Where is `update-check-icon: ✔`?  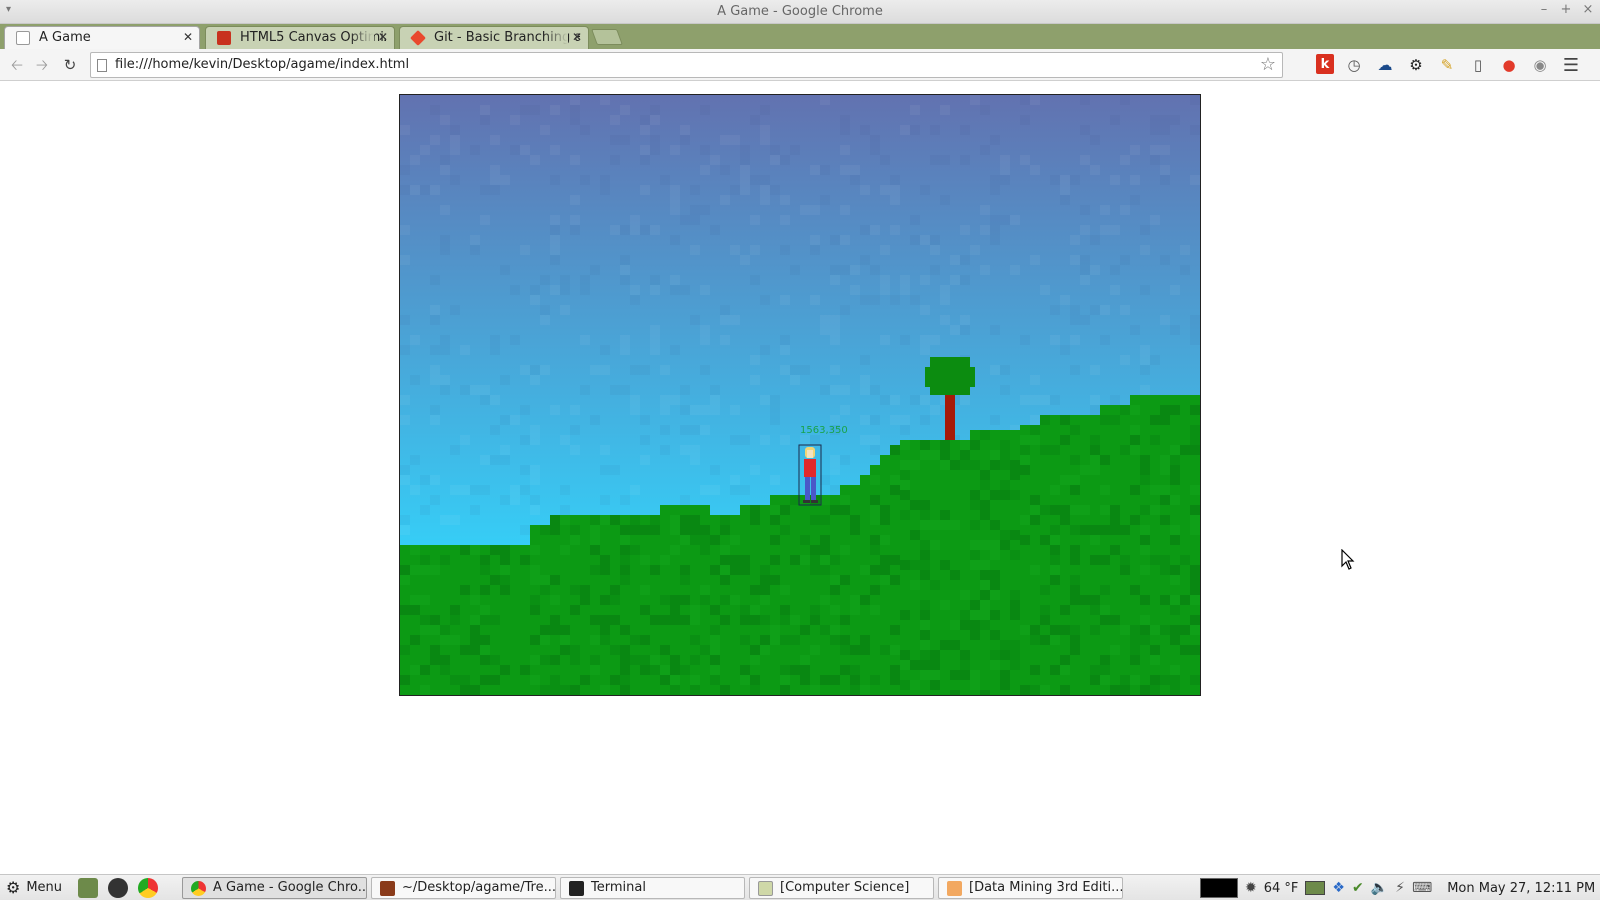 update-check-icon: ✔ is located at coordinates (1358, 888).